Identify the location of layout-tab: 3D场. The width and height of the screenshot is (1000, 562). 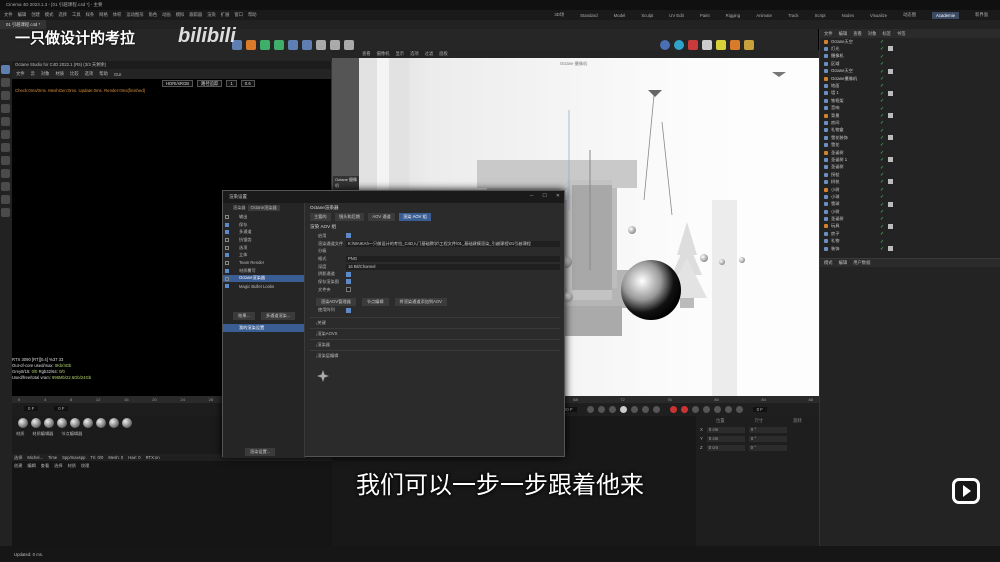
(559, 15).